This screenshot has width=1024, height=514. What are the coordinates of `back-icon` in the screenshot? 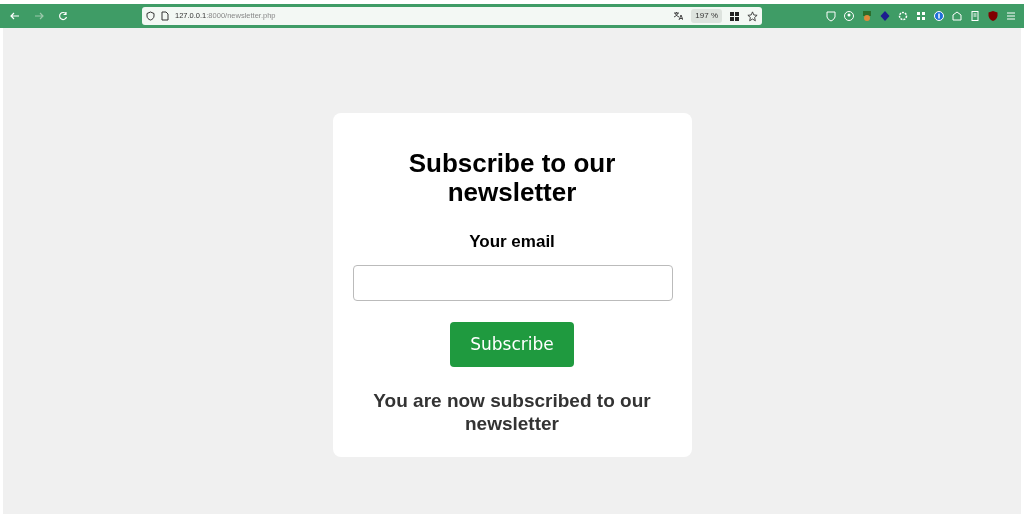 It's located at (15, 16).